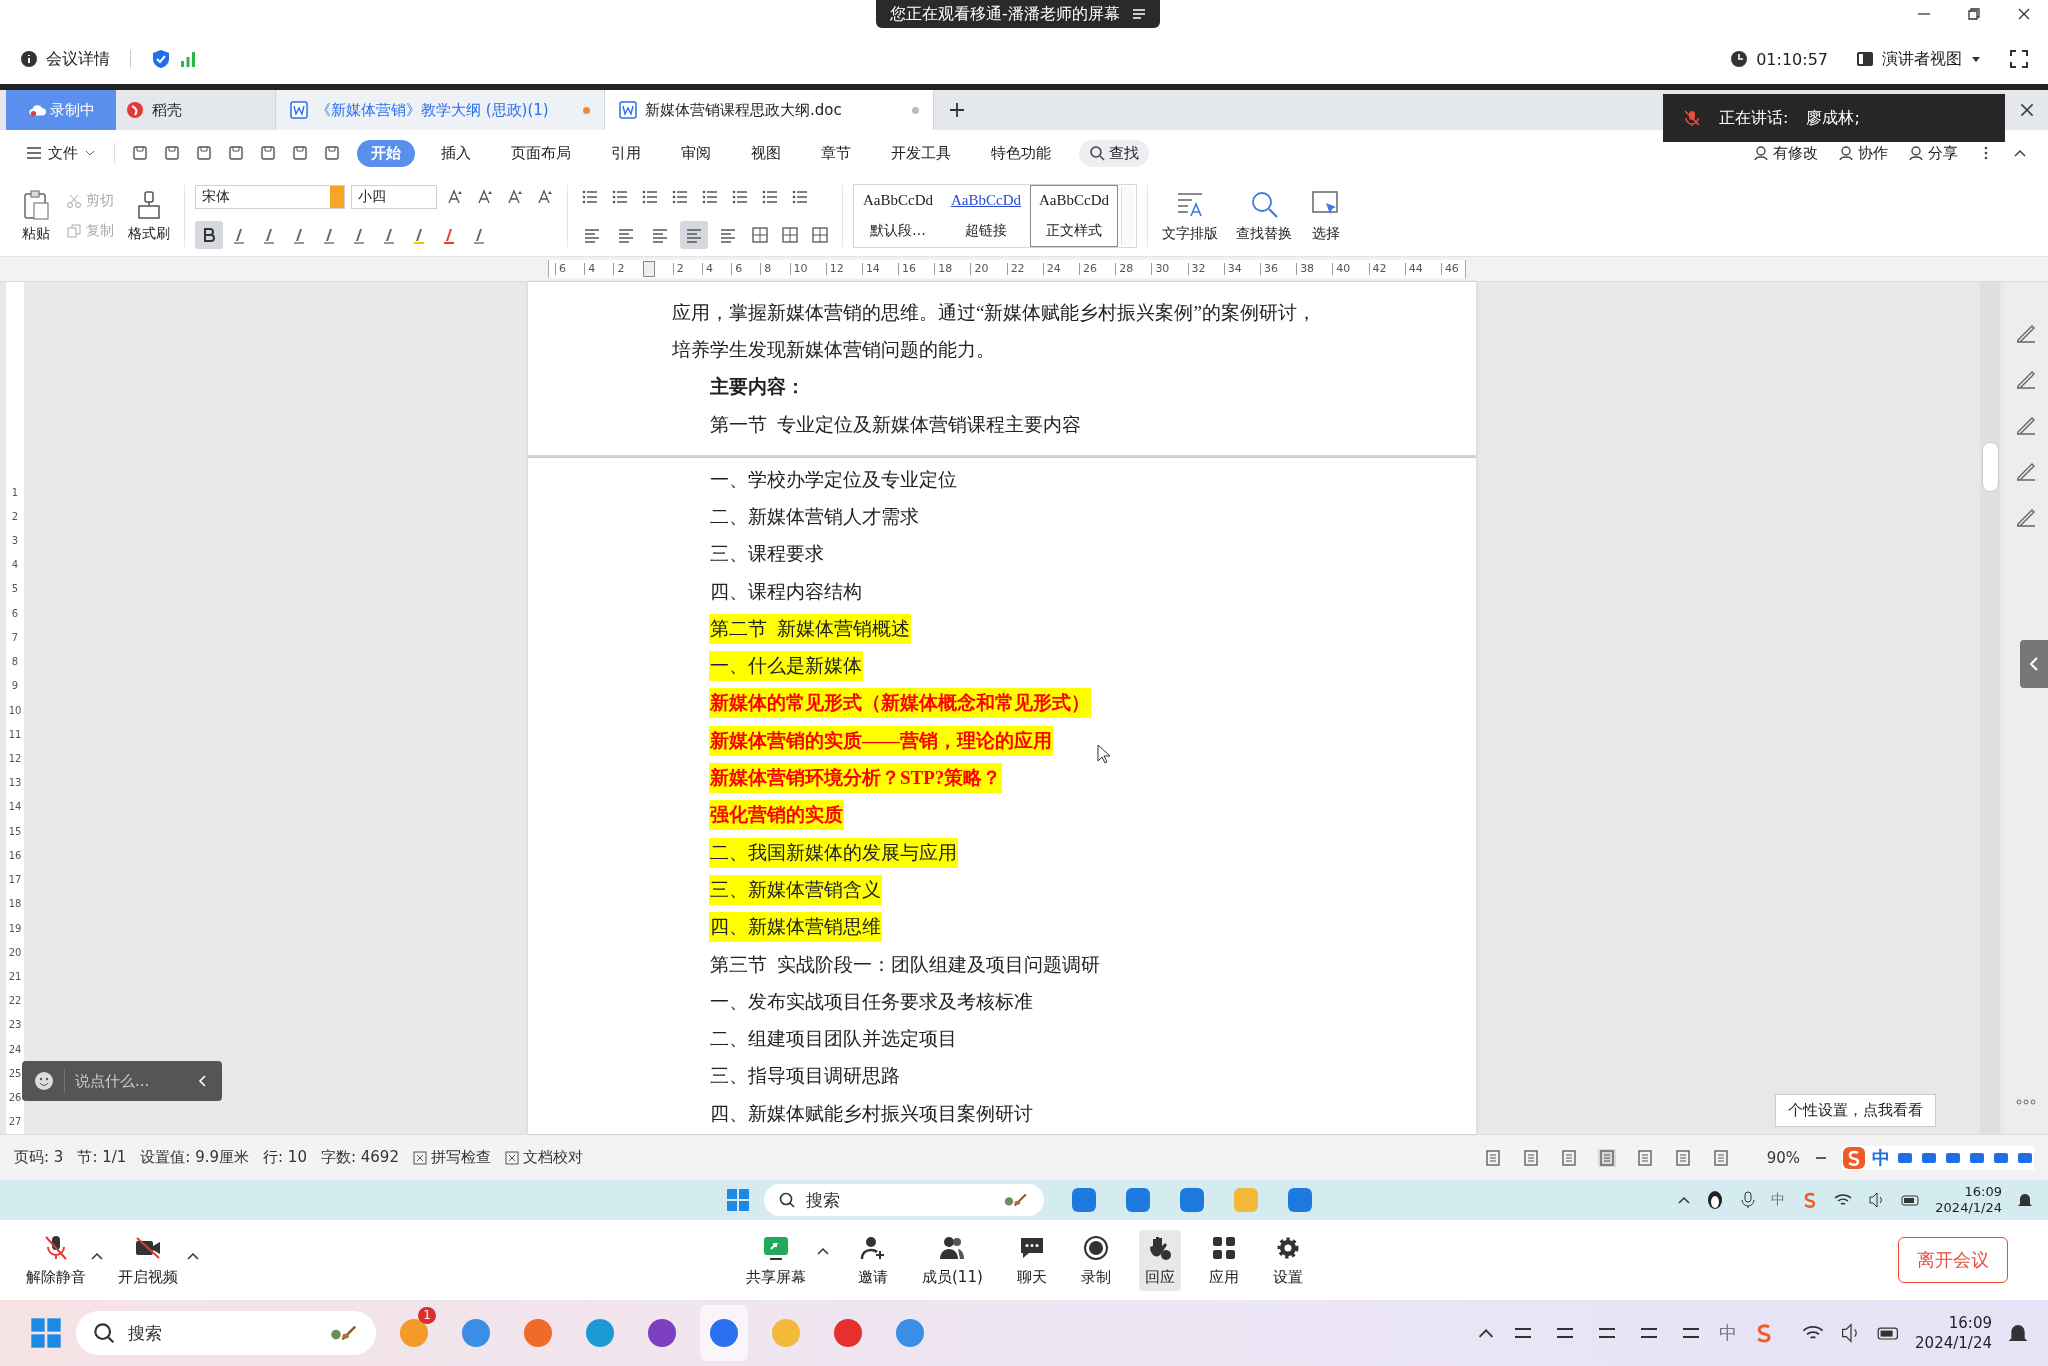 This screenshot has height=1366, width=2048. What do you see at coordinates (1326, 216) in the screenshot?
I see `select-button: 选择` at bounding box center [1326, 216].